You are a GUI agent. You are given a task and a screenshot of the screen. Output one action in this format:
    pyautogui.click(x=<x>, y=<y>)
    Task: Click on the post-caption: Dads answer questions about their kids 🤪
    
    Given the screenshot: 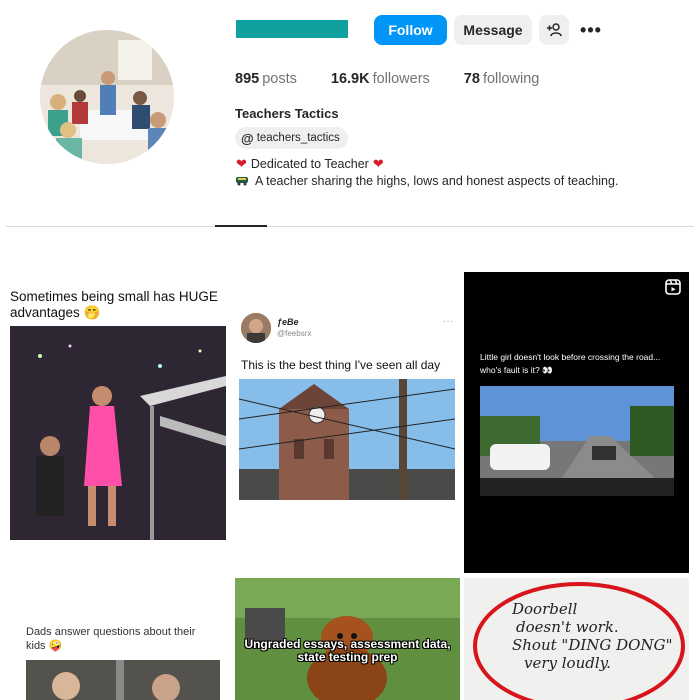 What is the action you would take?
    pyautogui.click(x=111, y=639)
    